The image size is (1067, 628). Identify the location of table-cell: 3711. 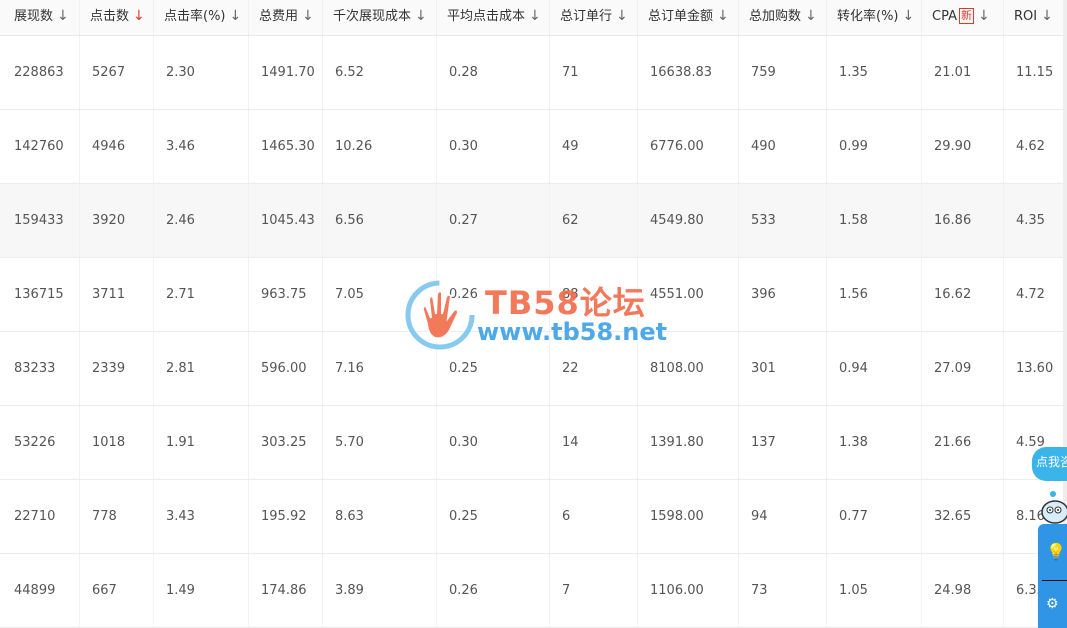
(117, 294).